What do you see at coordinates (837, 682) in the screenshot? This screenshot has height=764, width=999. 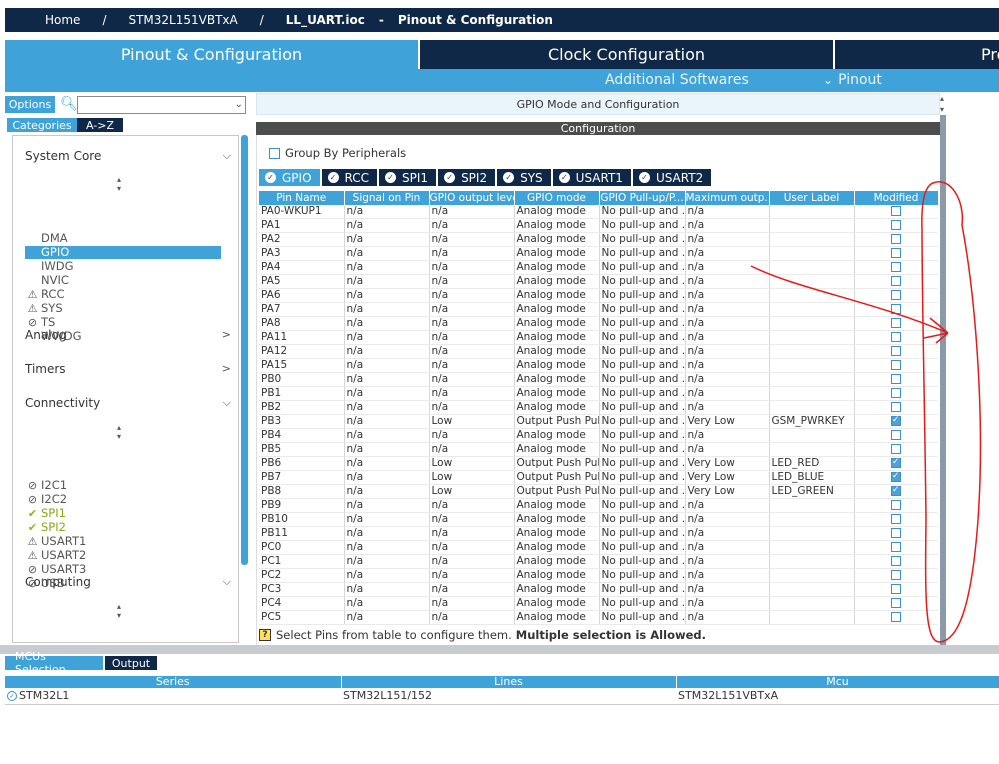 I see `column-mcu: Mcu` at bounding box center [837, 682].